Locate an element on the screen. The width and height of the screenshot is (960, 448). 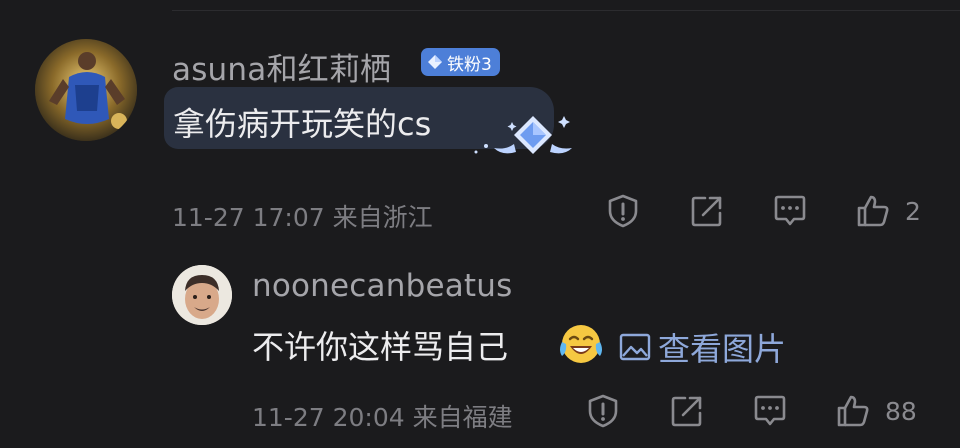
reply-location: 来自福建 is located at coordinates (462, 417).